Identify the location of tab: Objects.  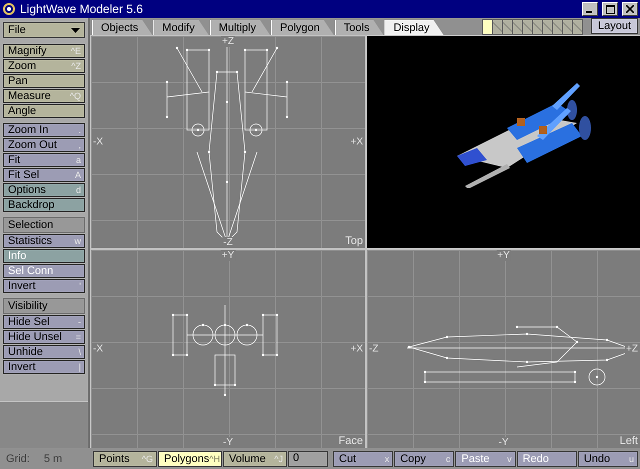
(122, 27).